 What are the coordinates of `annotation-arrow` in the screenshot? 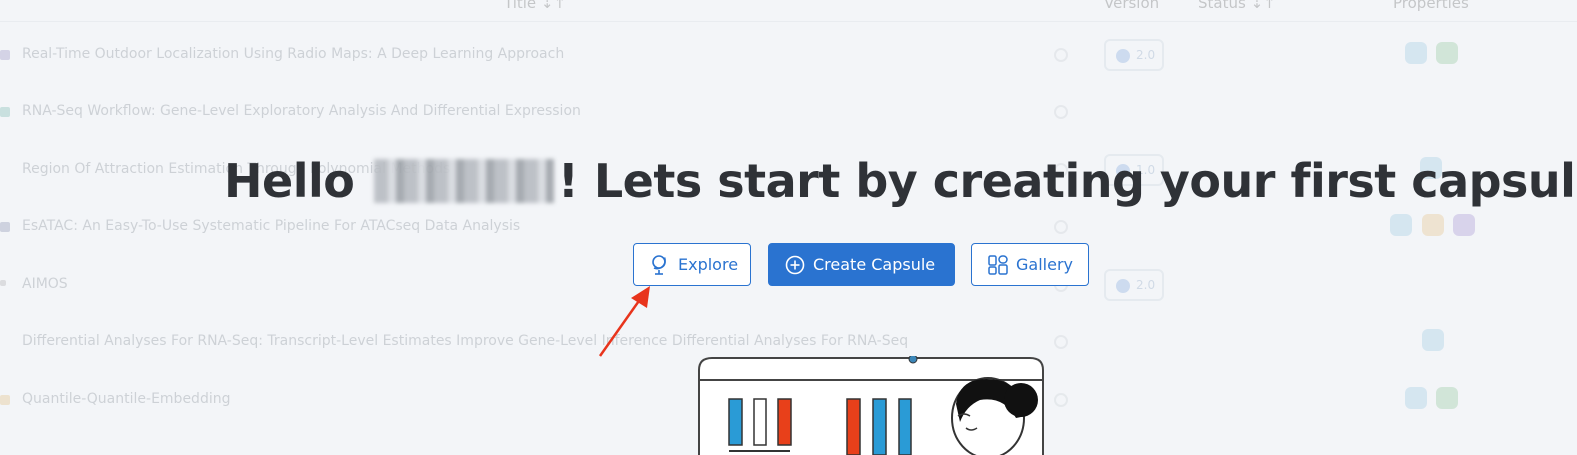 It's located at (624, 321).